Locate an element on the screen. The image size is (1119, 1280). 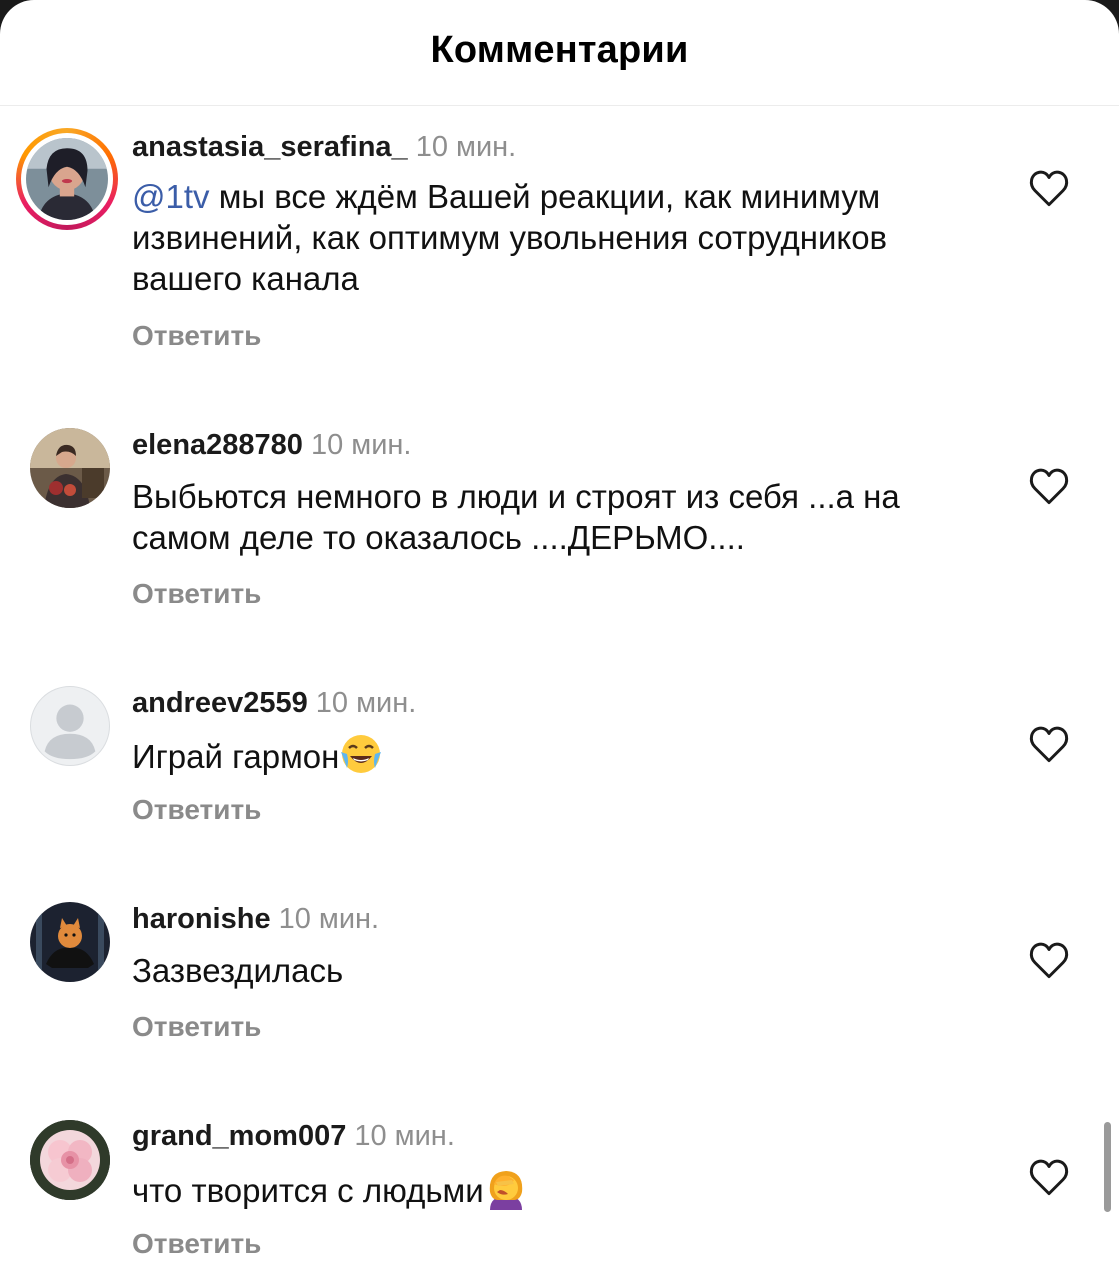
comment-meta: haronishe 10 мин. is located at coordinates (255, 919).